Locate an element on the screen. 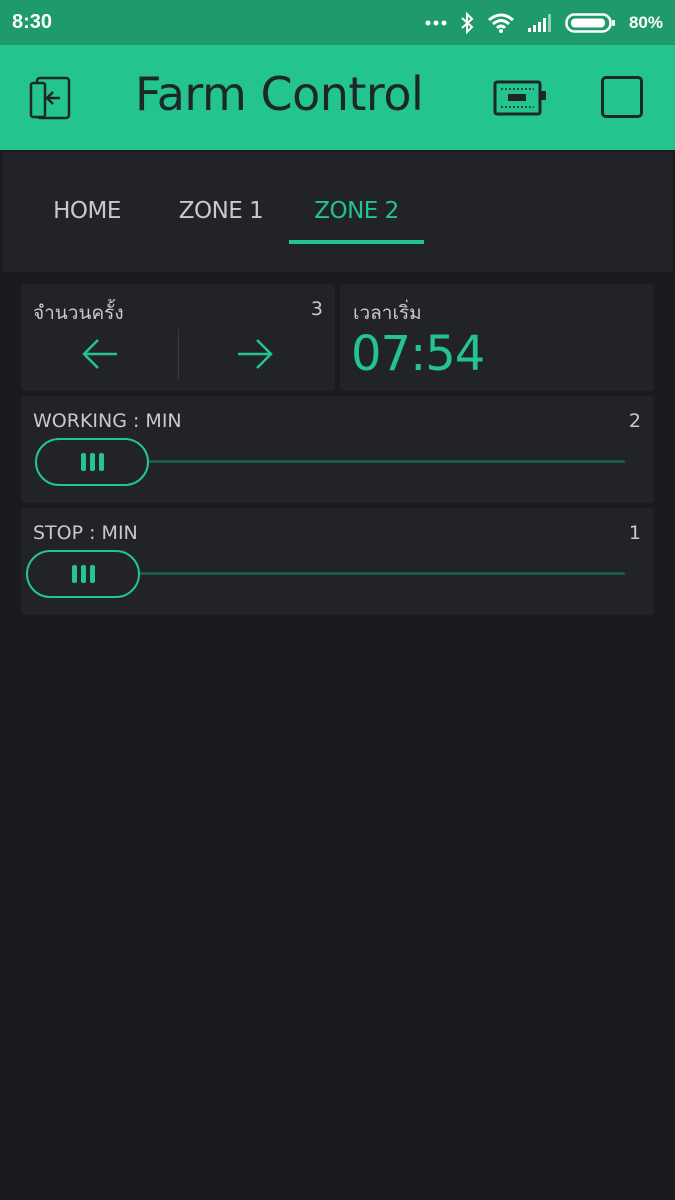  time-value: 07:54 is located at coordinates (418, 354).